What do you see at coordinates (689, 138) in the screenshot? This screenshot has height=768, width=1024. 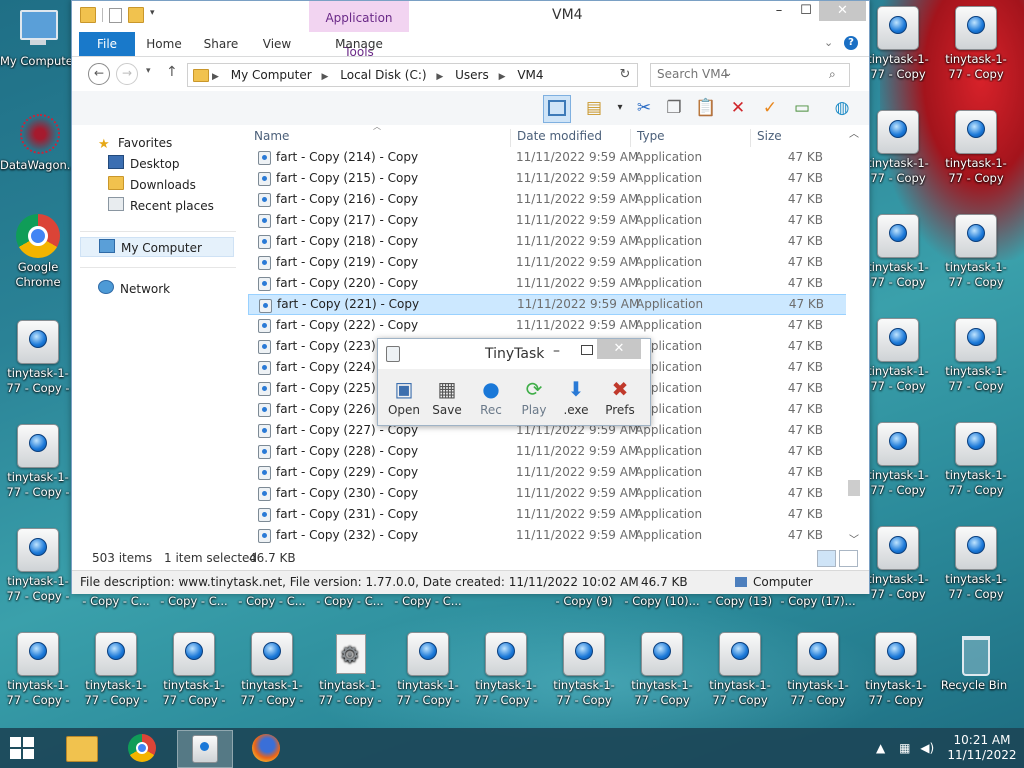 I see `column-header-type: Type` at bounding box center [689, 138].